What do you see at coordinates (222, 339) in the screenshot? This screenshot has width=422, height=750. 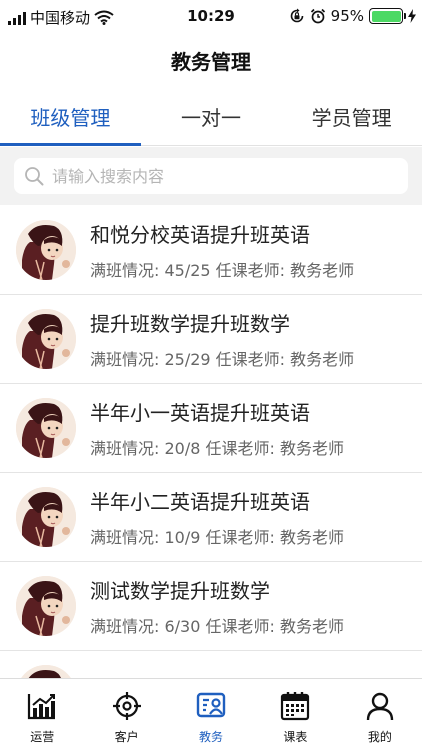 I see `item-text: 提升班数学提升班数学 满班情况: 25/29 任课老师: 教务老师` at bounding box center [222, 339].